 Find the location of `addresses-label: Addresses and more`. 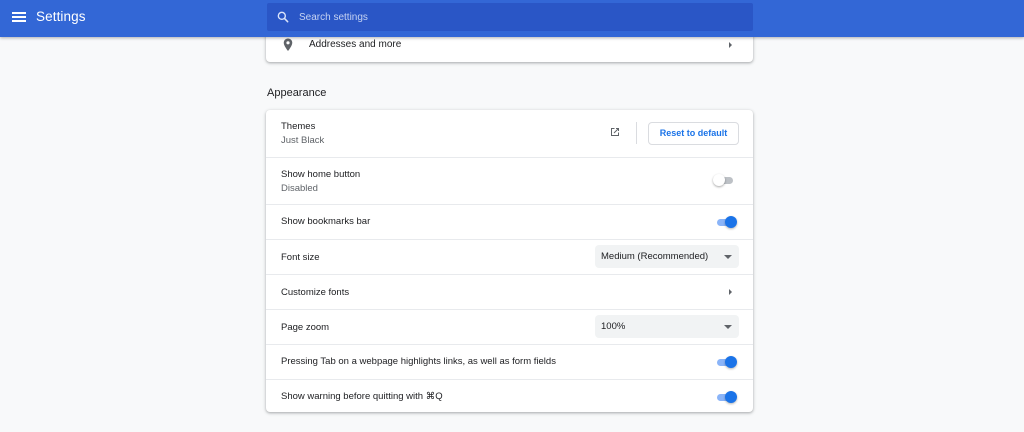

addresses-label: Addresses and more is located at coordinates (355, 44).